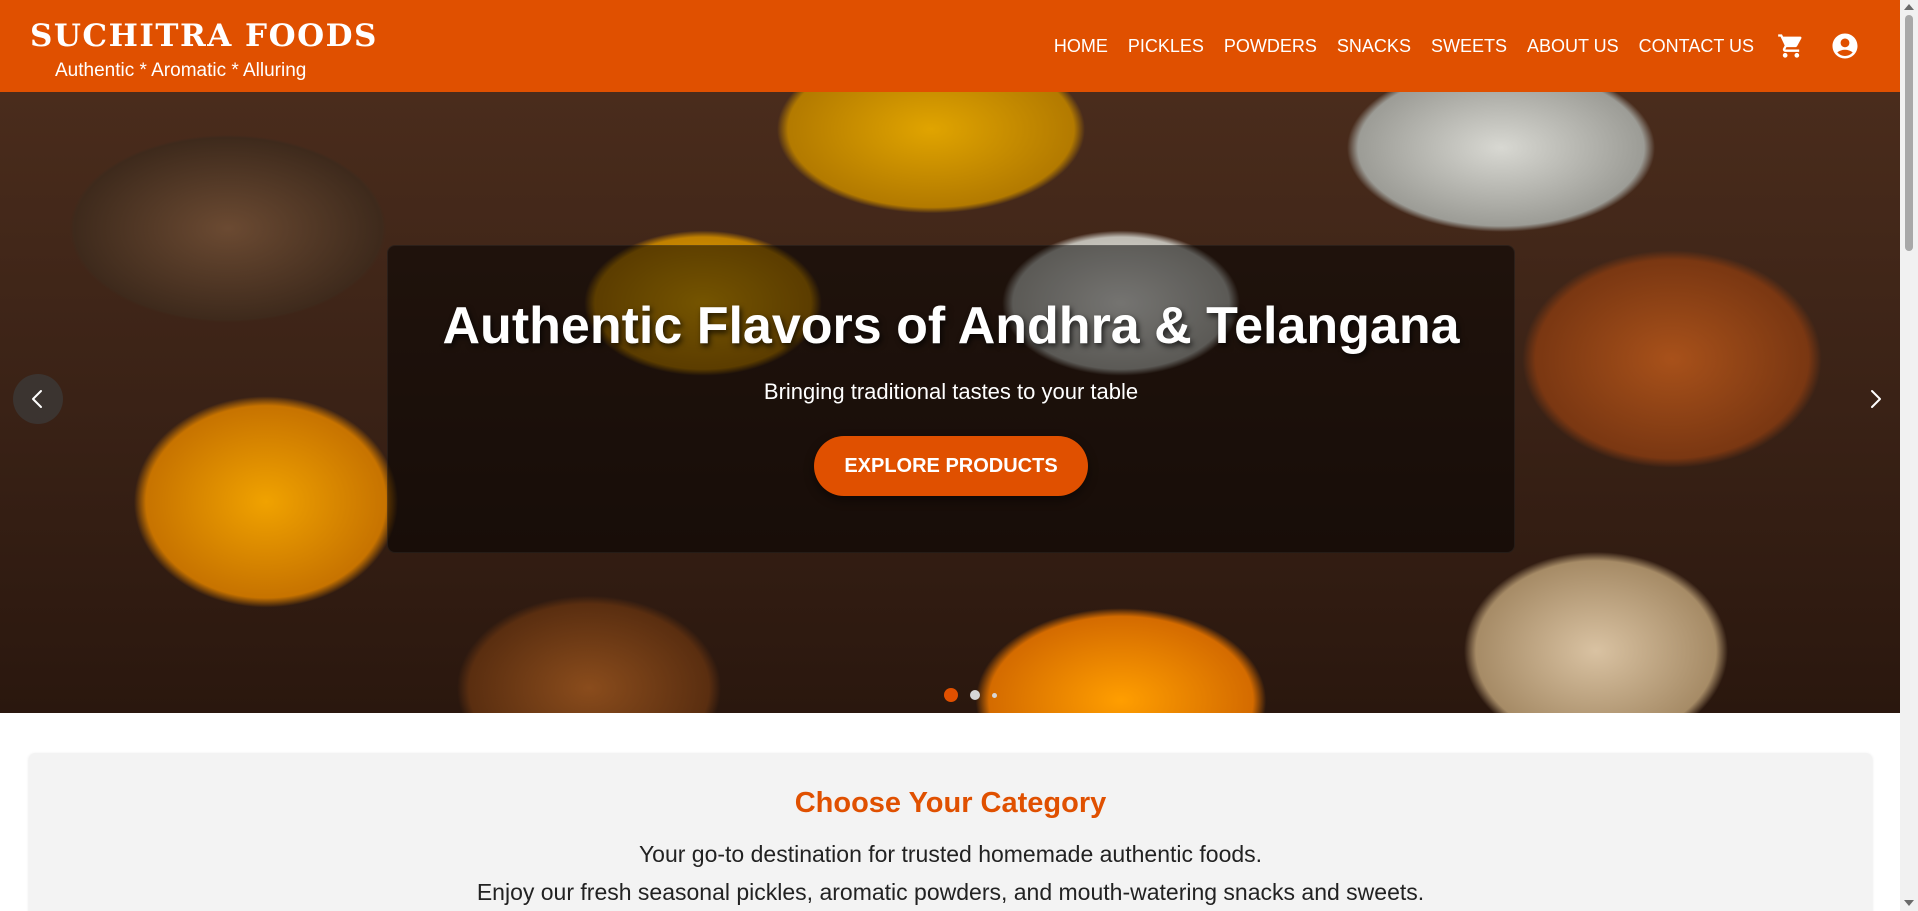  I want to click on nav-powders: POWDERS, so click(1270, 46).